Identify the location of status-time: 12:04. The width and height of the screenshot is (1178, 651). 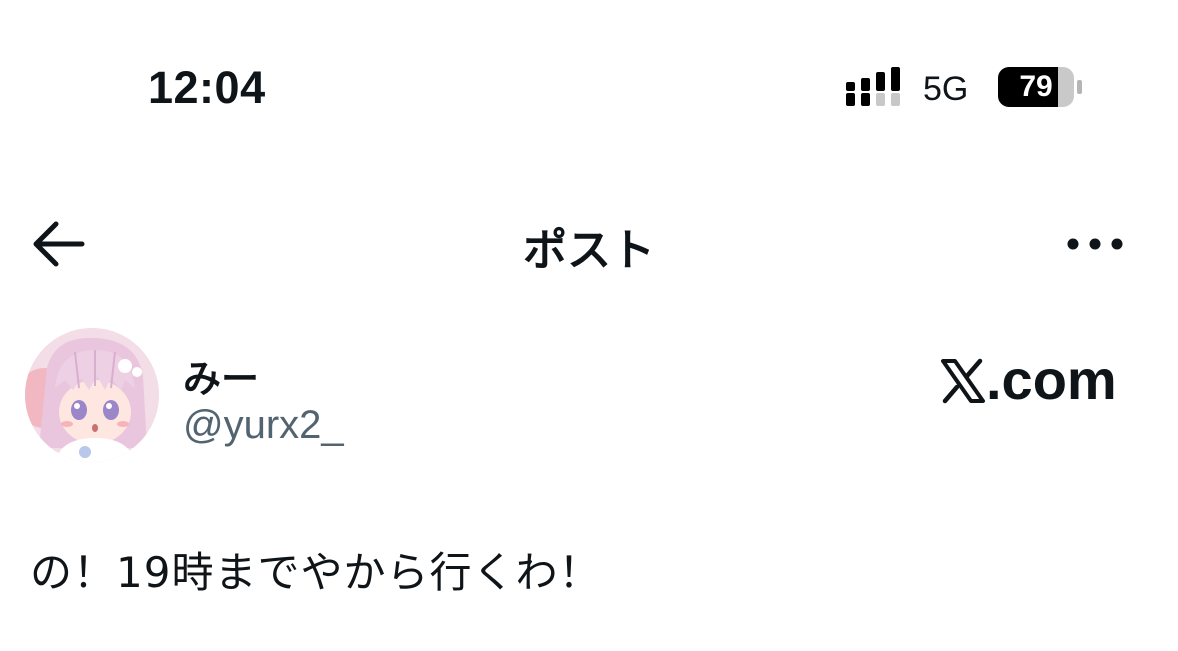
(207, 87).